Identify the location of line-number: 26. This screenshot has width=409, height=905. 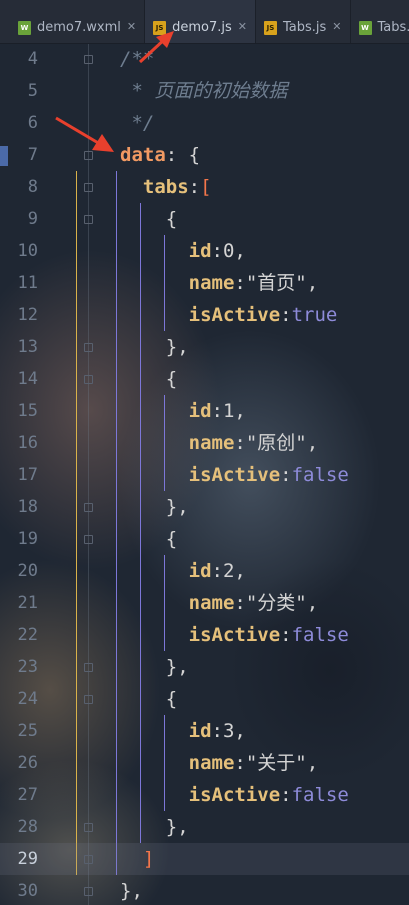
(27, 763).